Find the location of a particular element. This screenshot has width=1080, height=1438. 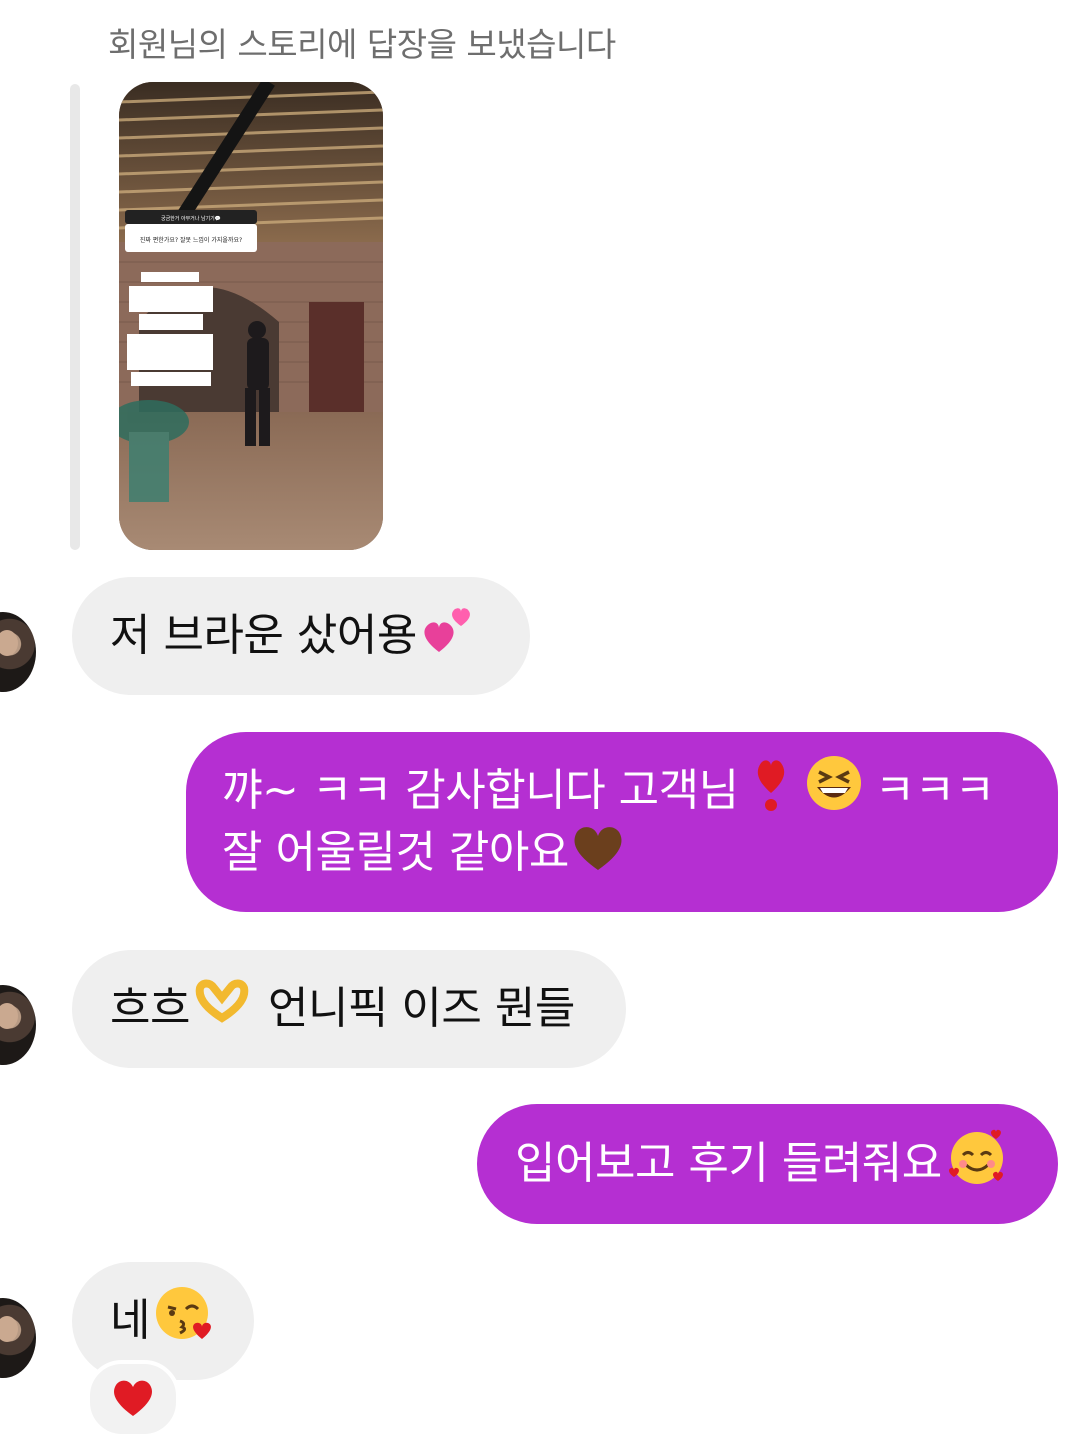

incoming-message: 저 브라운 샀어용 is located at coordinates (301, 636).